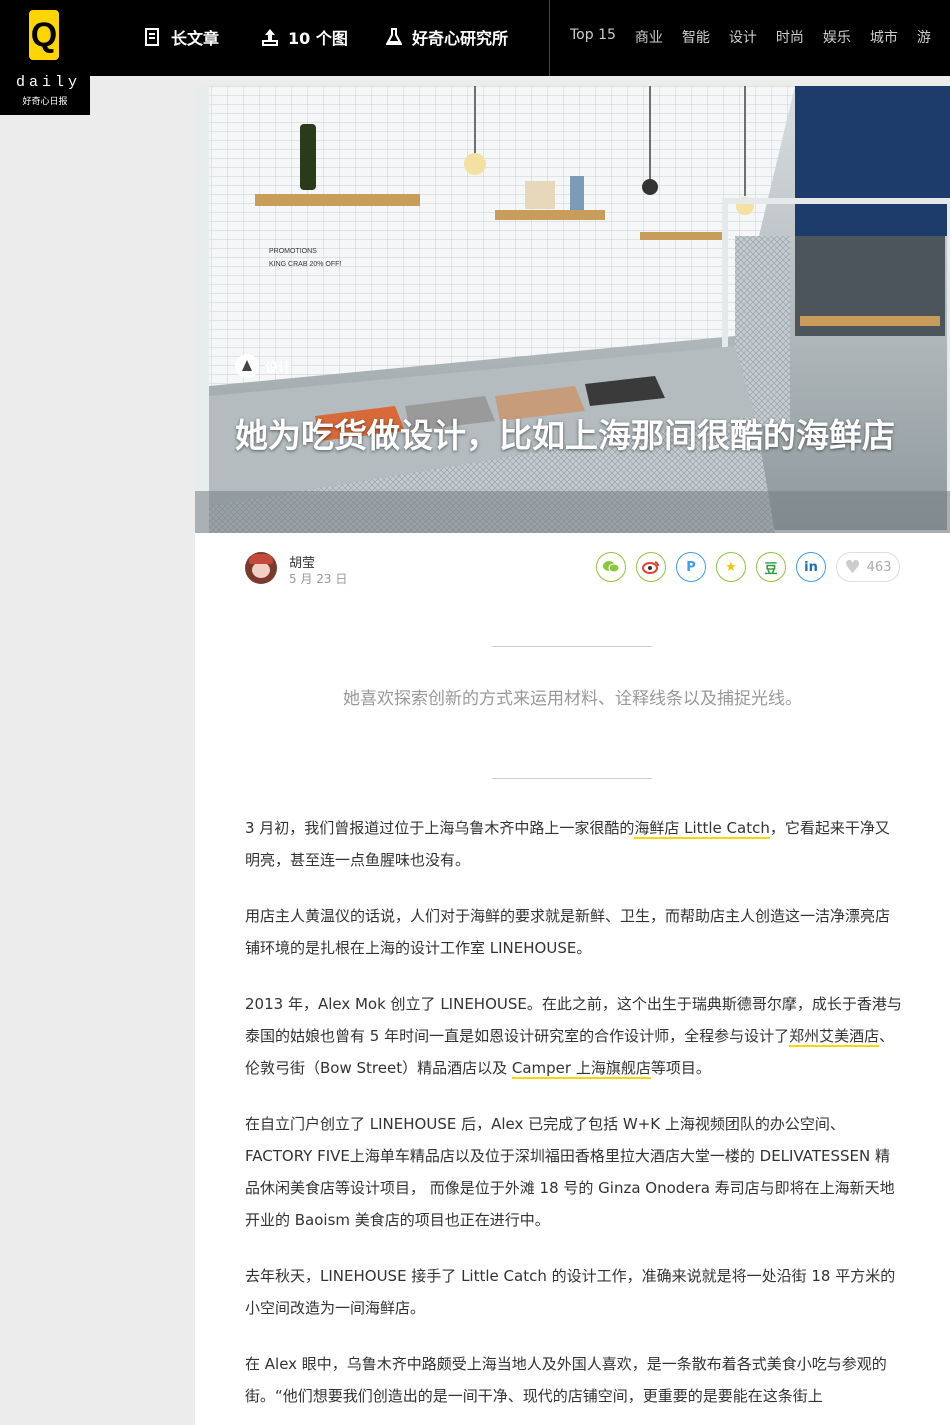  I want to click on category-city: 城市, so click(884, 37).